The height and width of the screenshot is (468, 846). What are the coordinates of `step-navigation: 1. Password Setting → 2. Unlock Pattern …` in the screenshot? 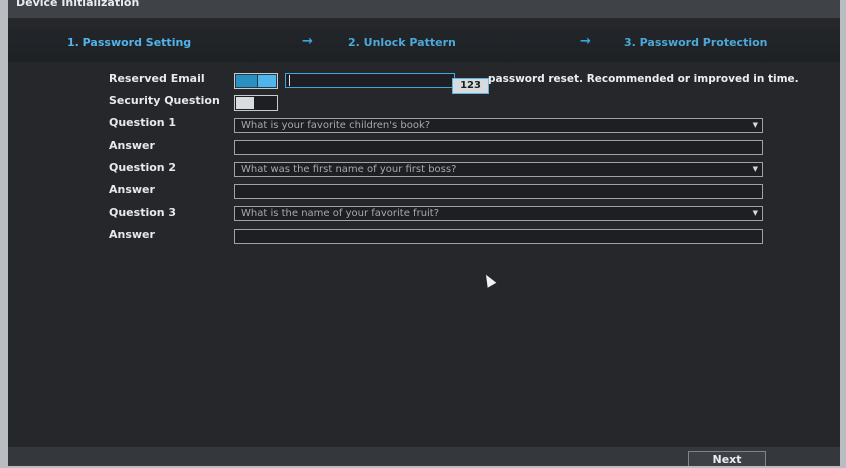 It's located at (424, 45).